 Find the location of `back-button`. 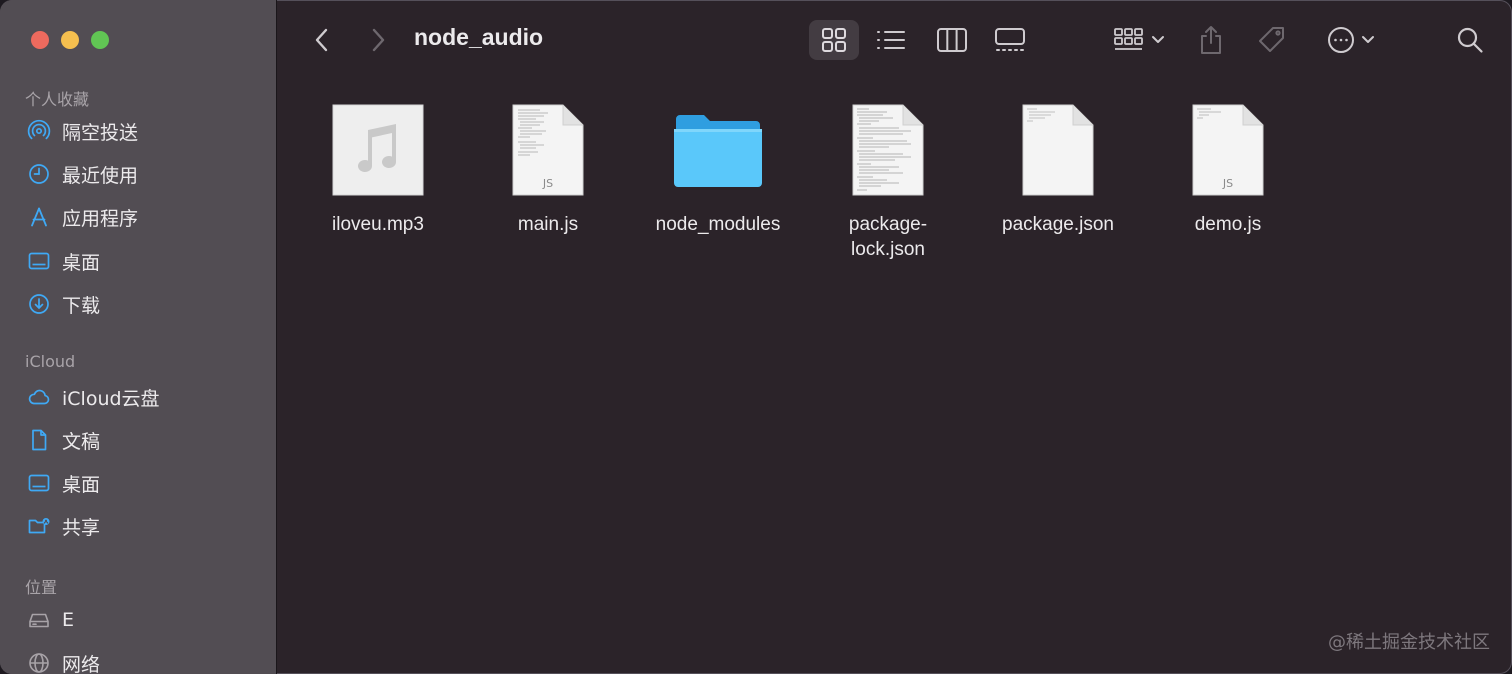

back-button is located at coordinates (322, 40).